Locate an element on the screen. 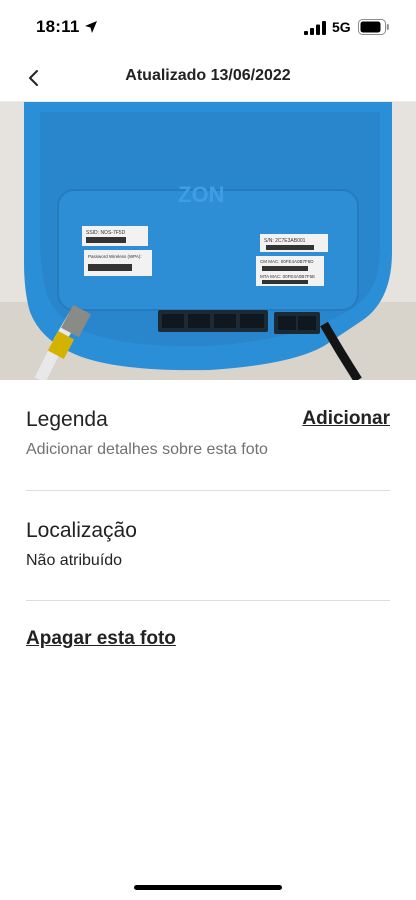 This screenshot has height=900, width=416. network-type: 5G is located at coordinates (341, 27).